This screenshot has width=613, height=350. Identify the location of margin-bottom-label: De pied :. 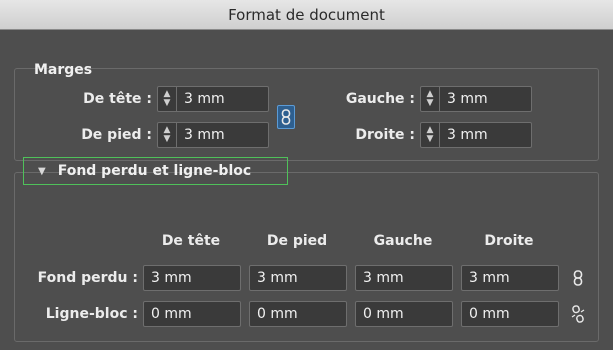
(116, 135).